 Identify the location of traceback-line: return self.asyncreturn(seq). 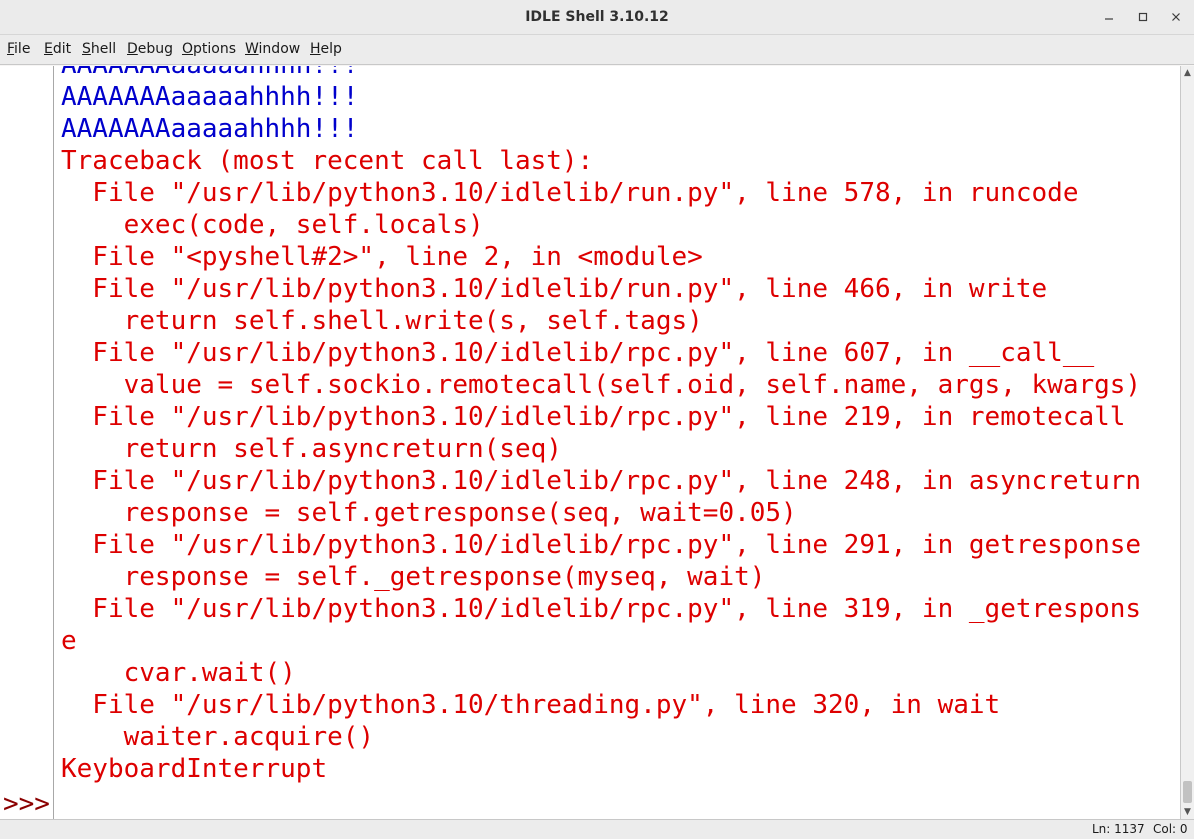
(311, 449).